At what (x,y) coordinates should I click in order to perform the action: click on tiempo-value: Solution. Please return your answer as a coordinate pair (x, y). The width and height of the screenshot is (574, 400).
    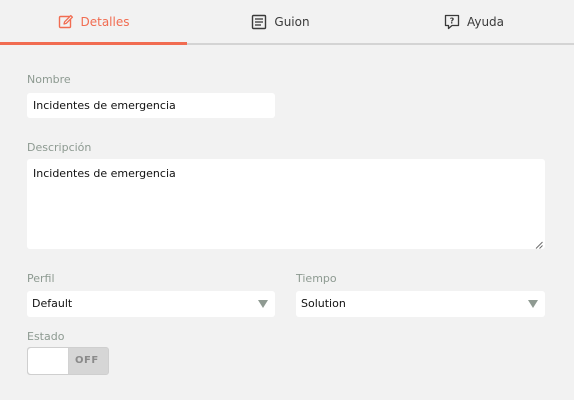
    Looking at the image, I should click on (323, 303).